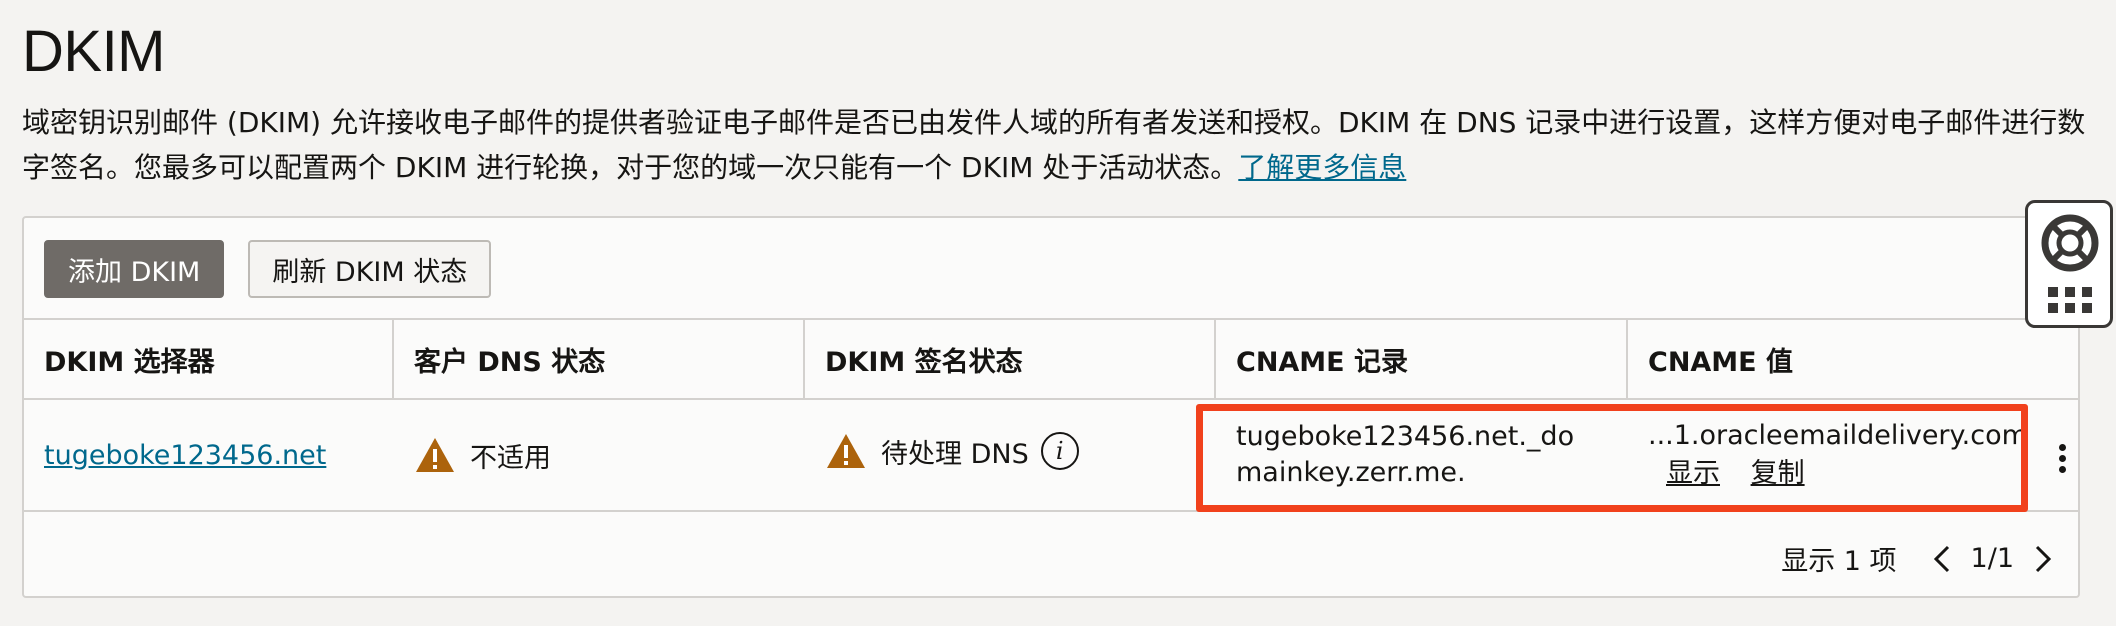 Image resolution: width=2116 pixels, height=626 pixels. Describe the element at coordinates (955, 454) in the screenshot. I see `sign-status-text: 待处理 DNS` at that location.